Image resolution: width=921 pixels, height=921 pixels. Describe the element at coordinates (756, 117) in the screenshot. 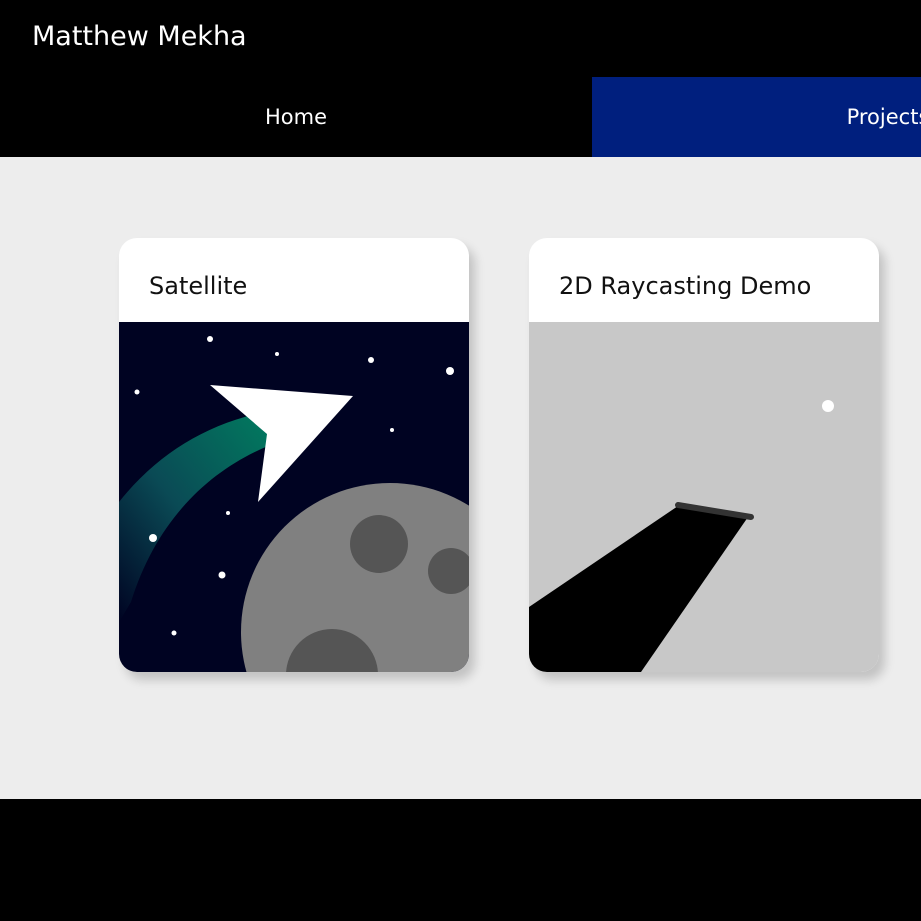

I see `nav-tab-projects: Projects` at that location.